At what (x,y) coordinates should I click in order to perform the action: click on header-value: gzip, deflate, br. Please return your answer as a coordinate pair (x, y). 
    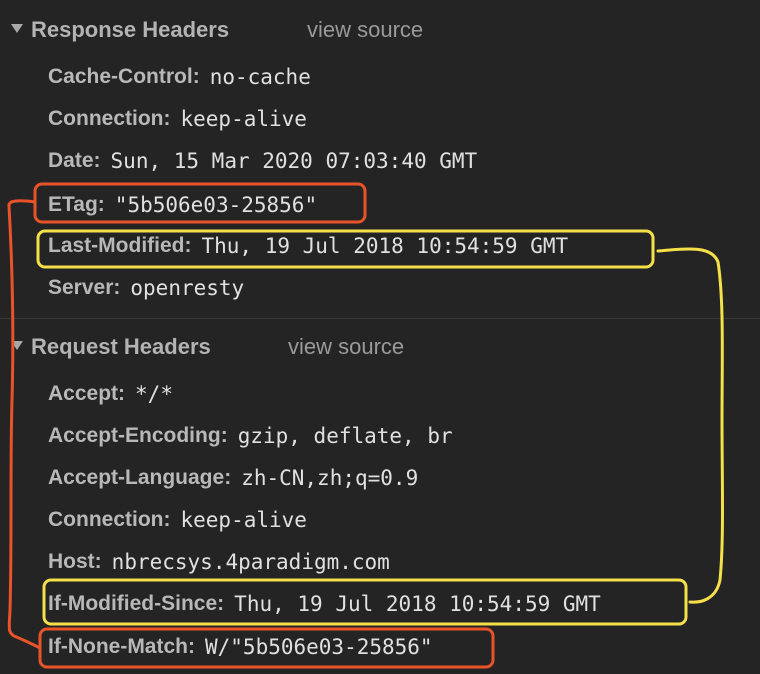
    Looking at the image, I should click on (345, 436).